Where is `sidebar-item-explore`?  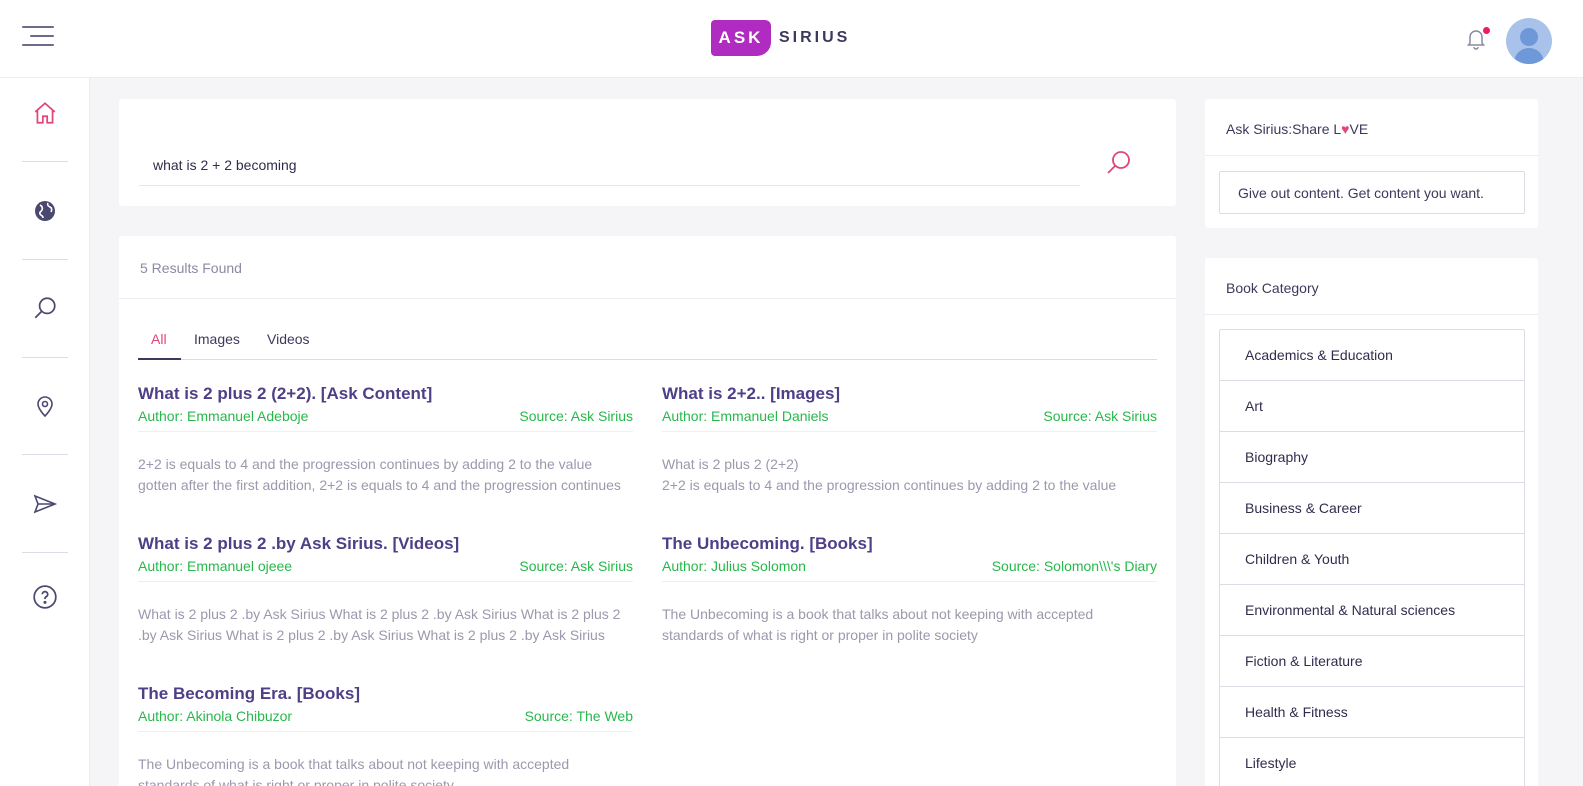 sidebar-item-explore is located at coordinates (45, 211).